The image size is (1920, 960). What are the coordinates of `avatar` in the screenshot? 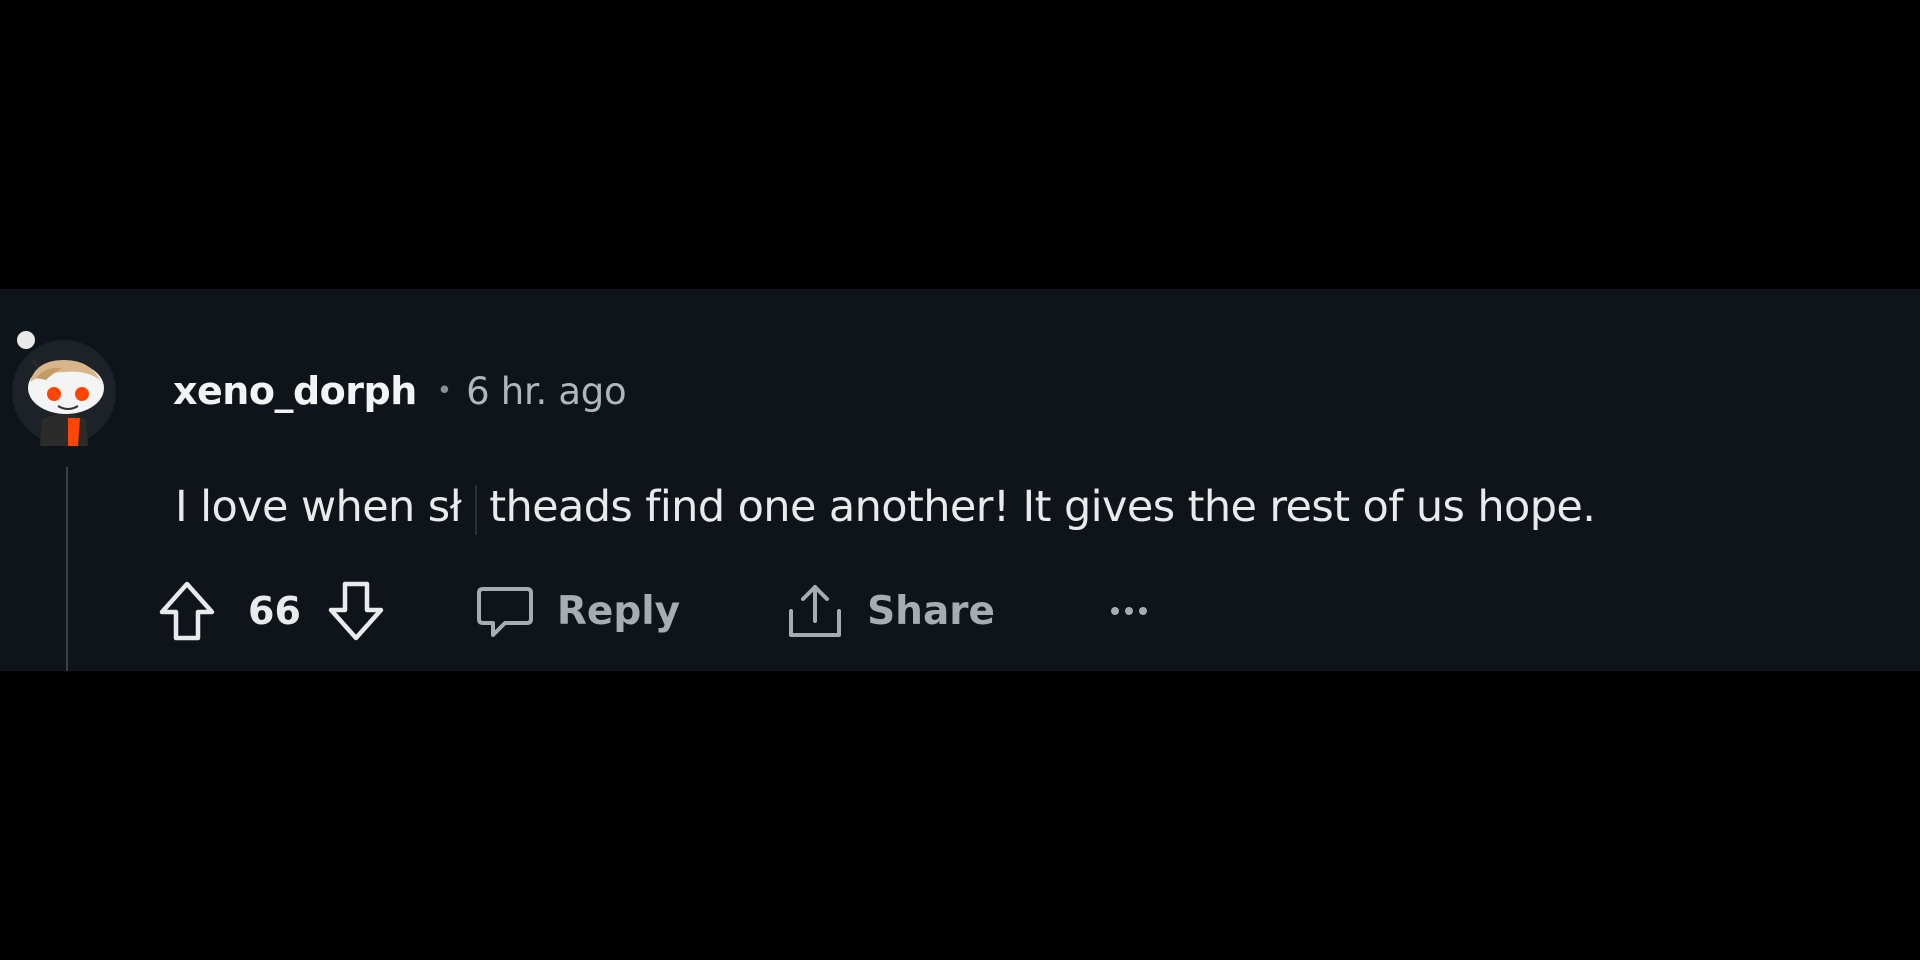 It's located at (64, 388).